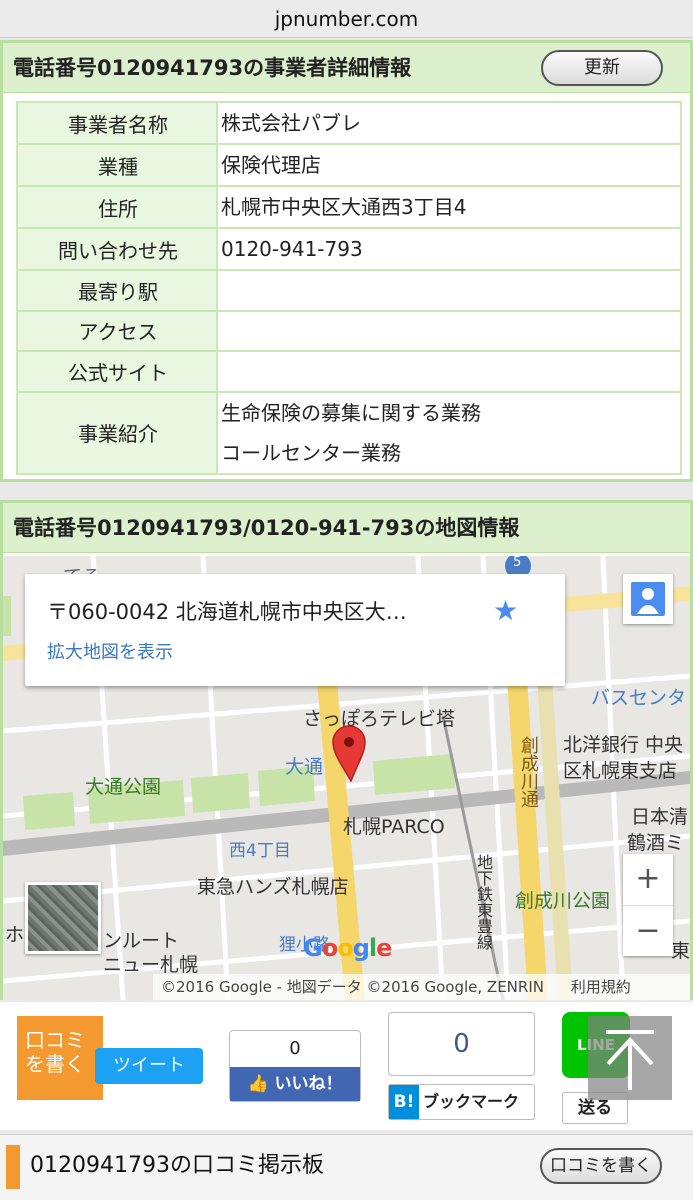  Describe the element at coordinates (149, 1066) in the screenshot. I see `tweet-button: ツイート` at that location.